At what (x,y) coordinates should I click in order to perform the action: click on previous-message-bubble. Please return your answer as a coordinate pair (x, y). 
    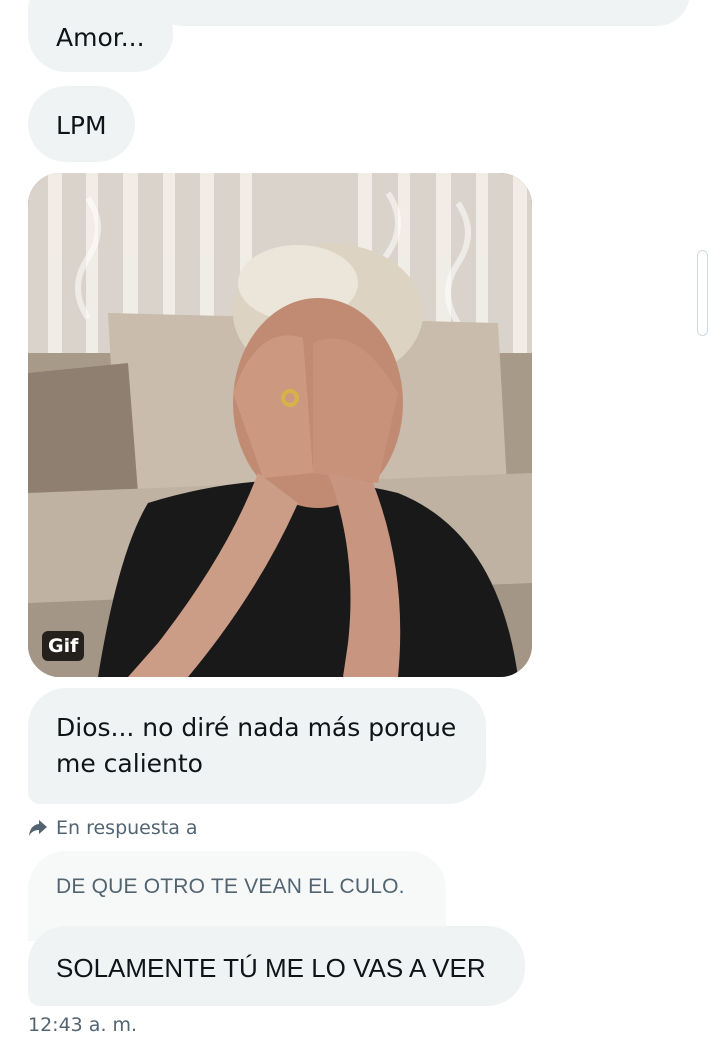
    Looking at the image, I should click on (420, 13).